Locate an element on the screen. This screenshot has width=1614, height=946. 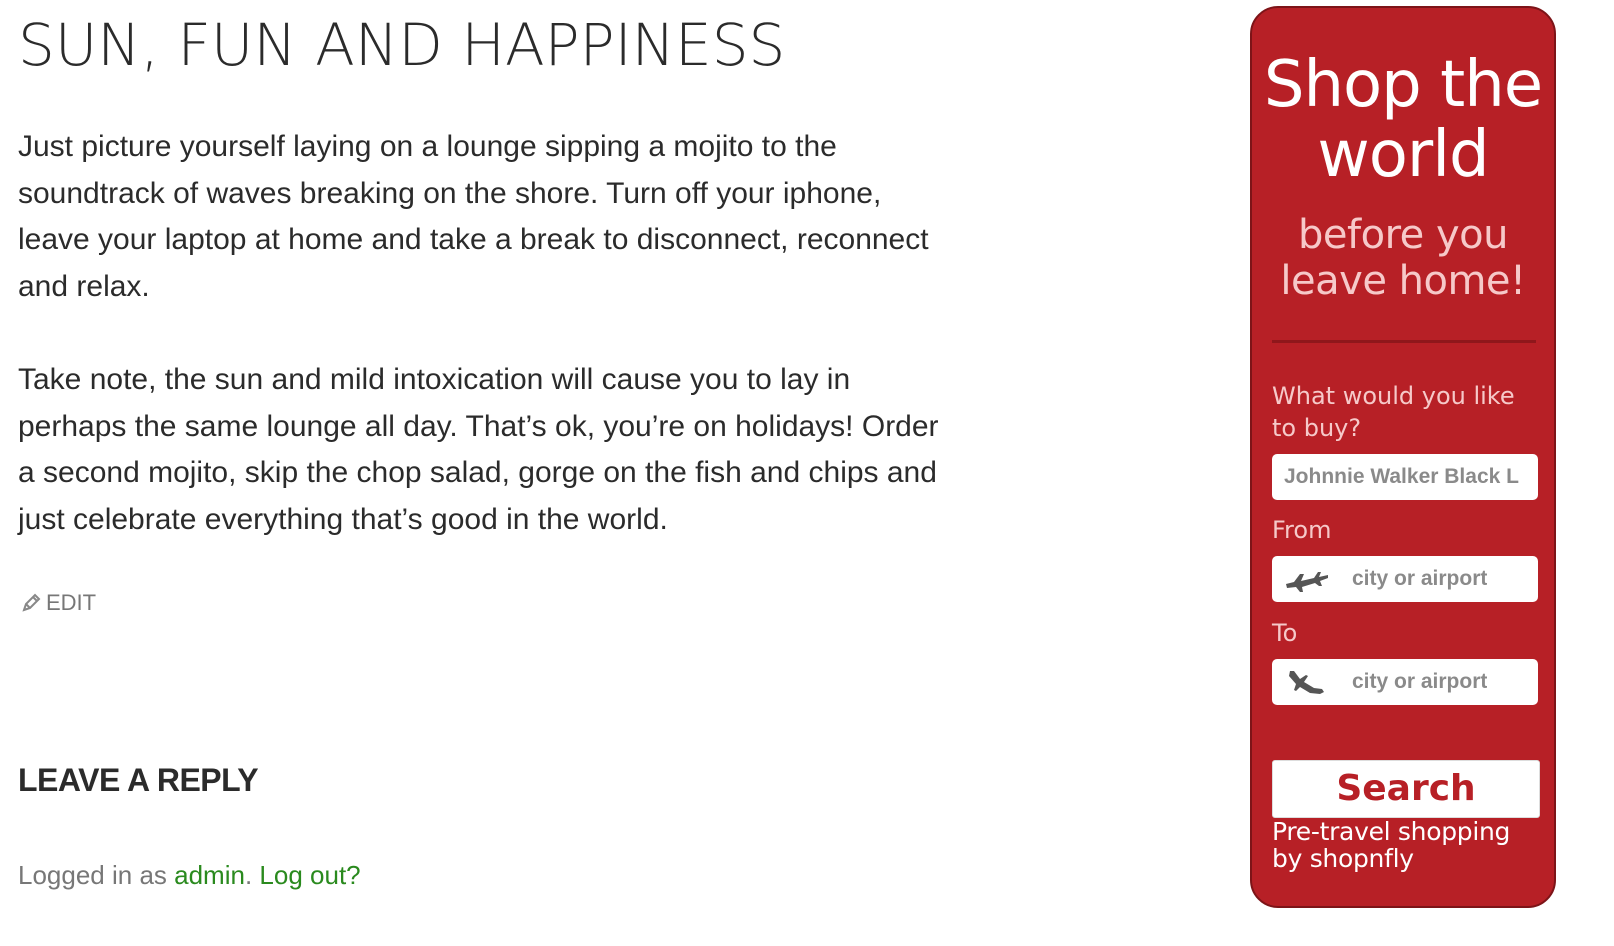
from-input-placeholder: city or airport is located at coordinates (1420, 578).